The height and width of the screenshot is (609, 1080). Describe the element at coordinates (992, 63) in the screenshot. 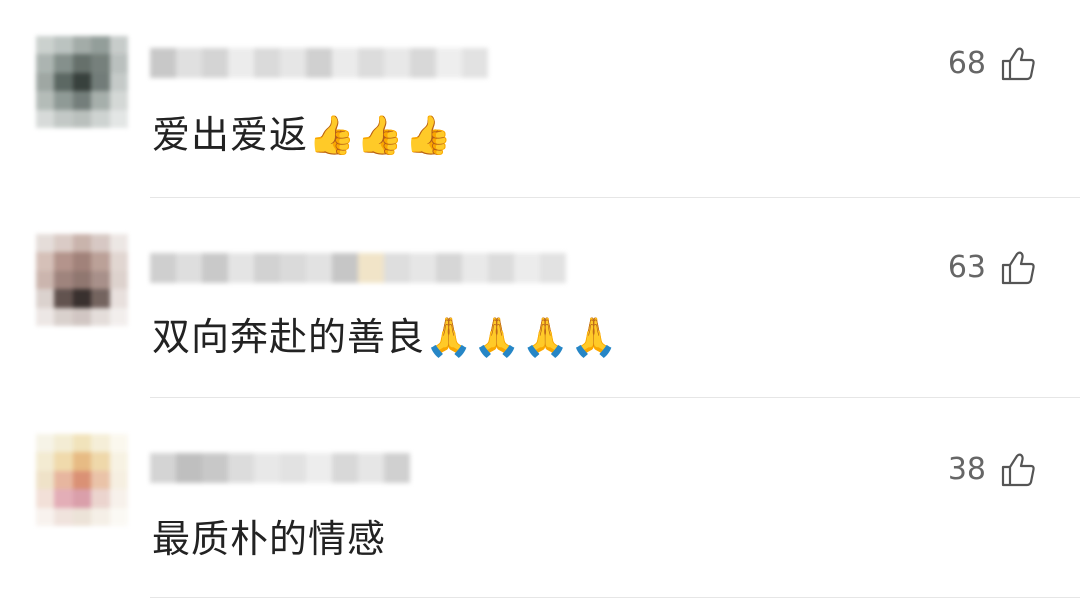

I see `like-button: 68` at that location.